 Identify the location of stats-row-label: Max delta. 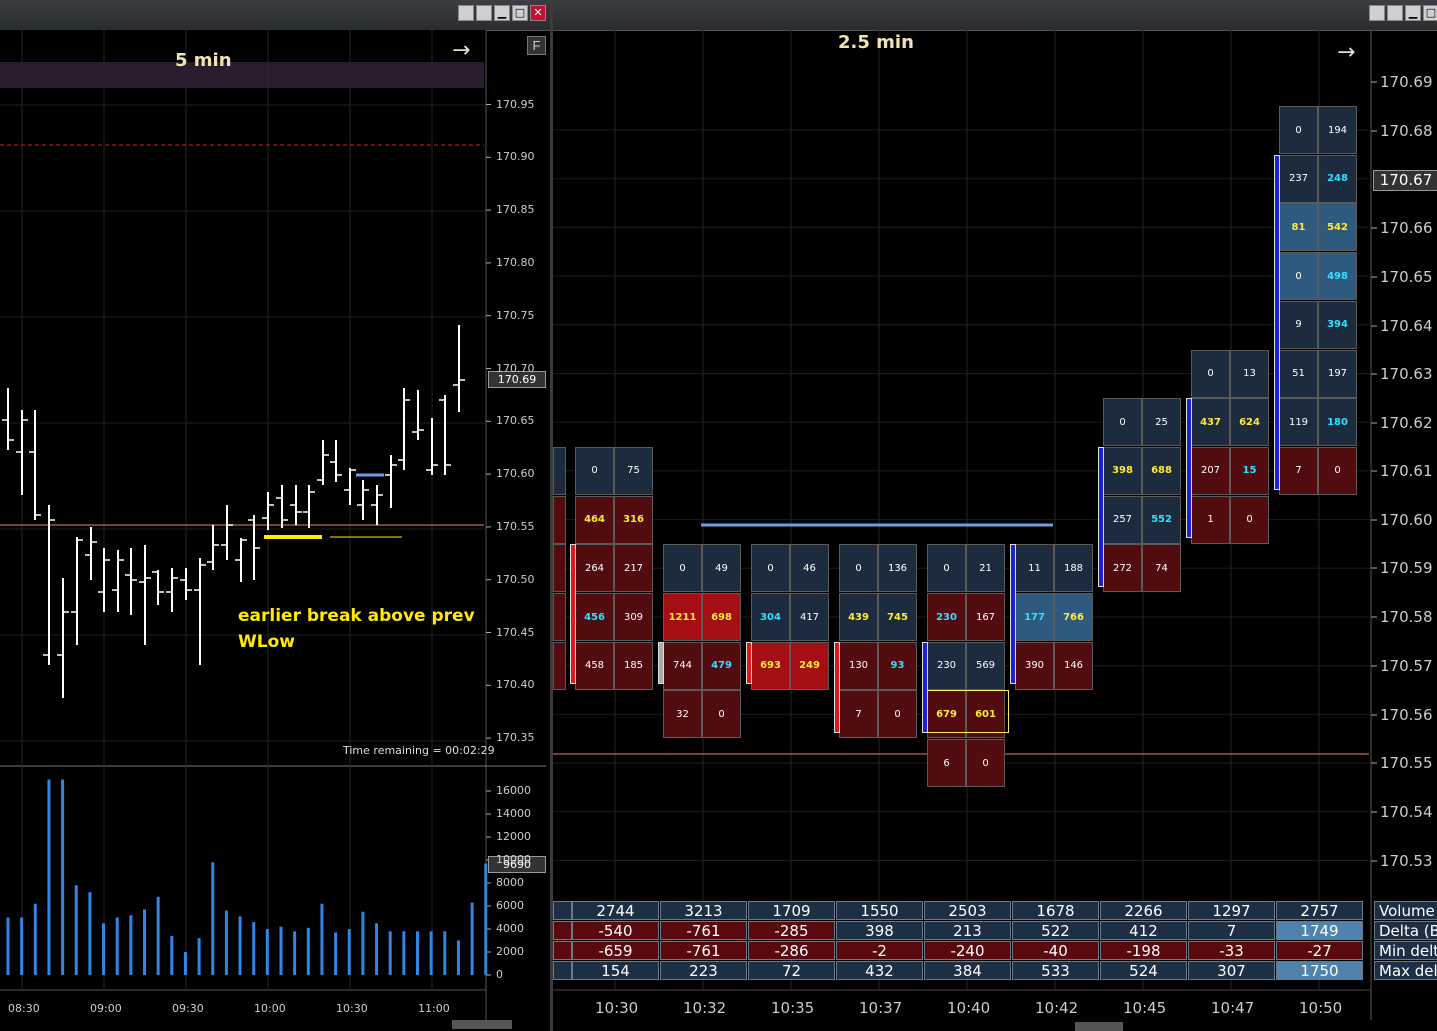
(1405, 970).